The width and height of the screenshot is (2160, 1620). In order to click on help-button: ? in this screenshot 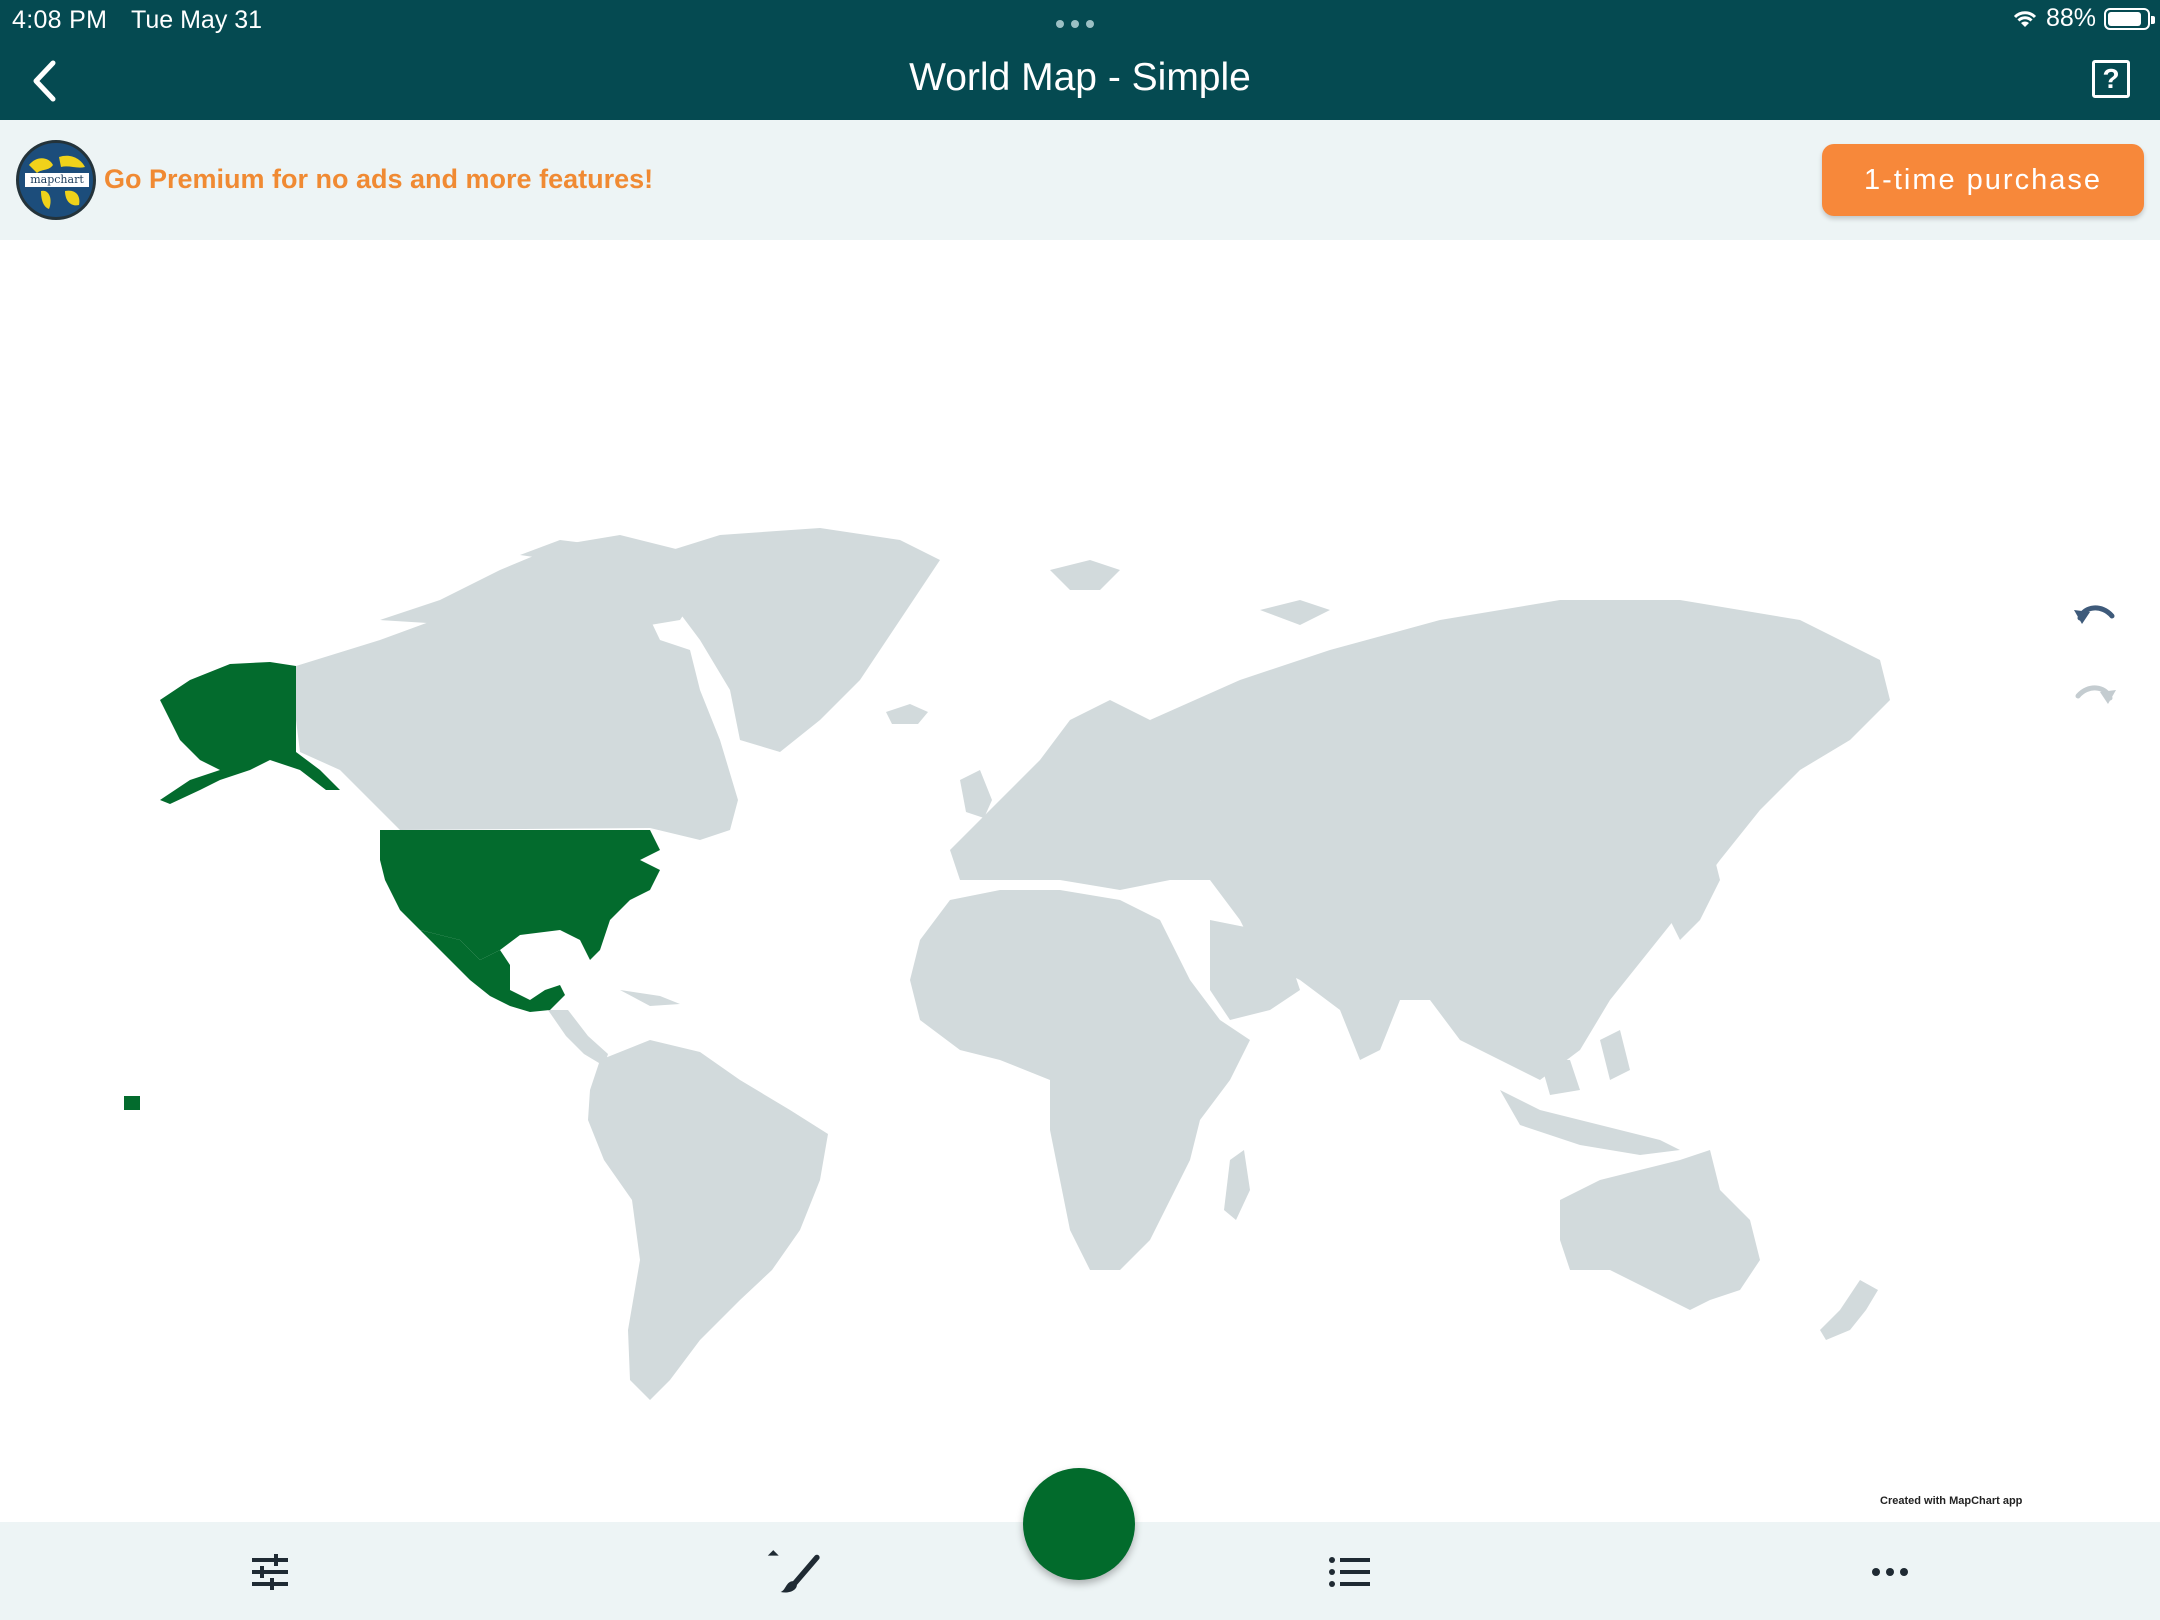, I will do `click(2111, 79)`.